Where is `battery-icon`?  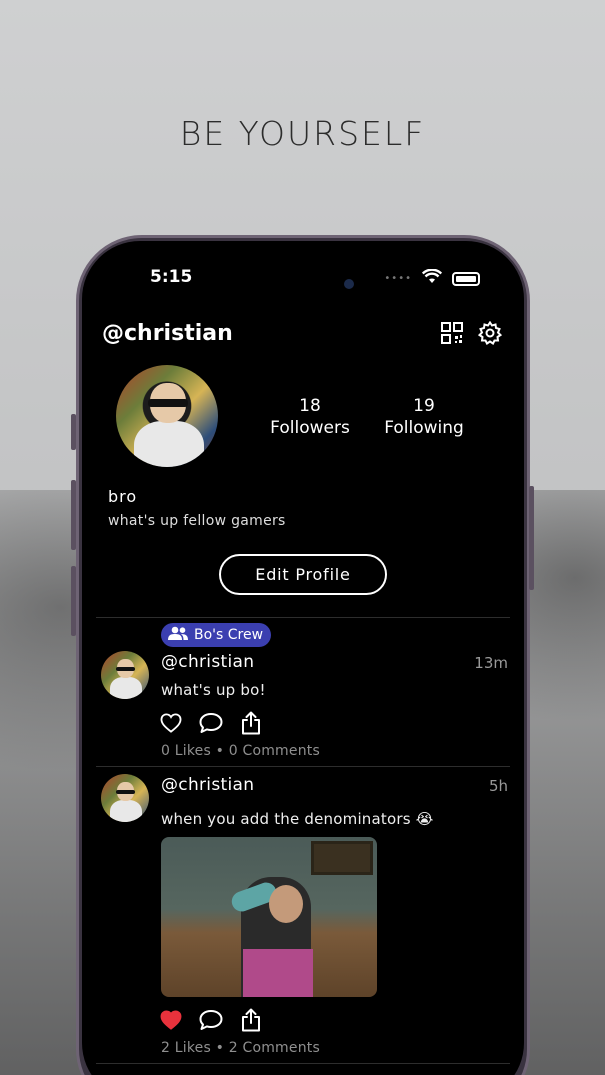 battery-icon is located at coordinates (466, 278).